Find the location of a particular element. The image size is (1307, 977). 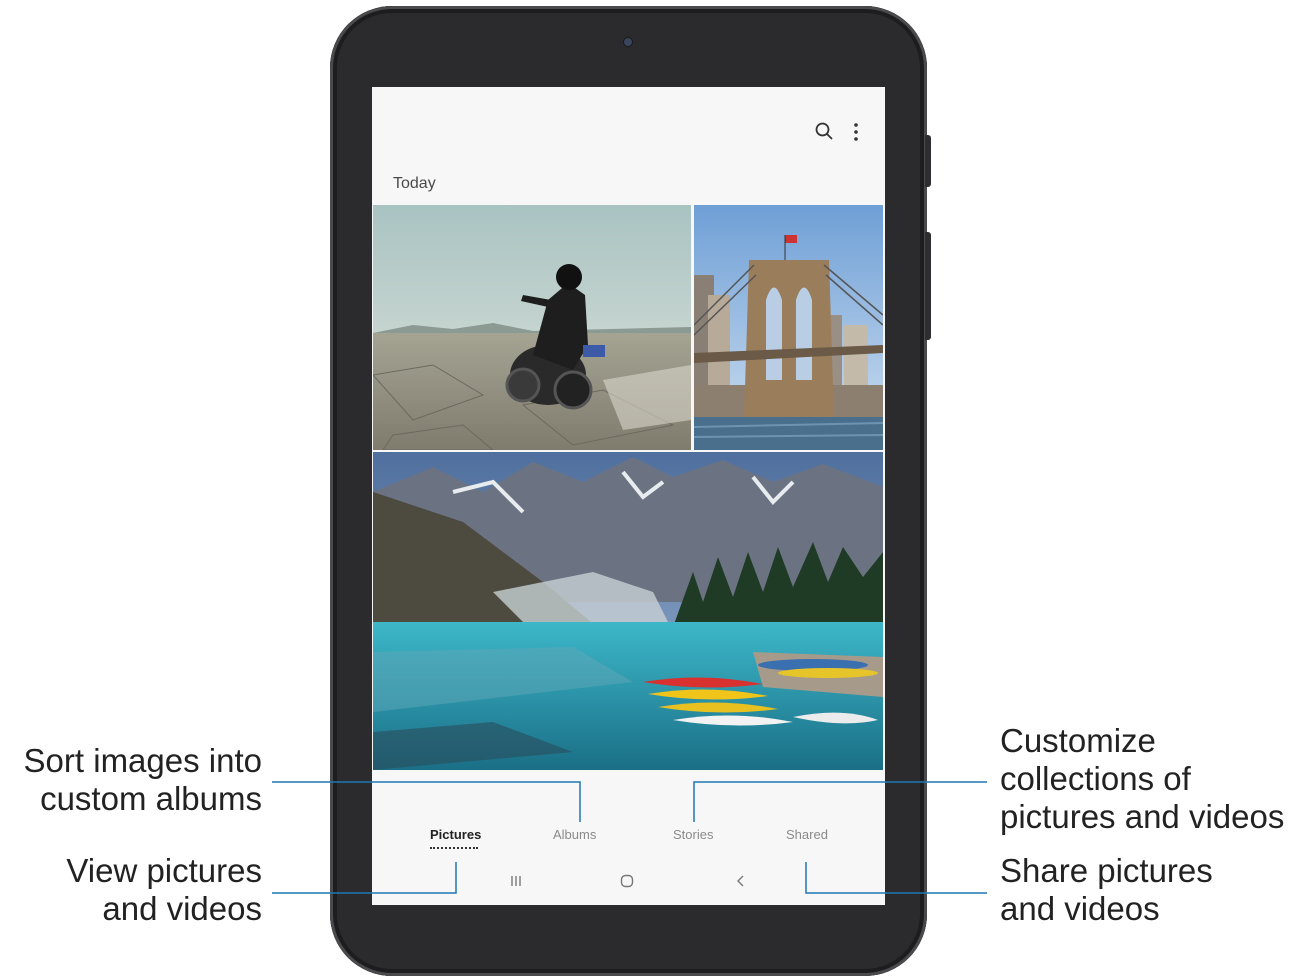

search-icon is located at coordinates (824, 131).